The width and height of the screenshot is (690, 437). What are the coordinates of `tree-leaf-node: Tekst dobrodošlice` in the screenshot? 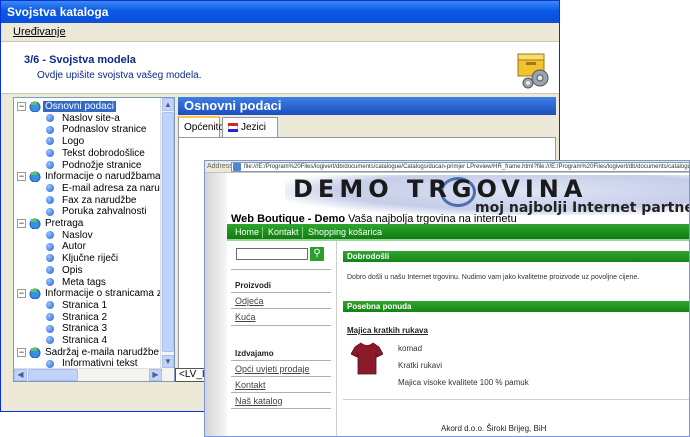 It's located at (96, 154).